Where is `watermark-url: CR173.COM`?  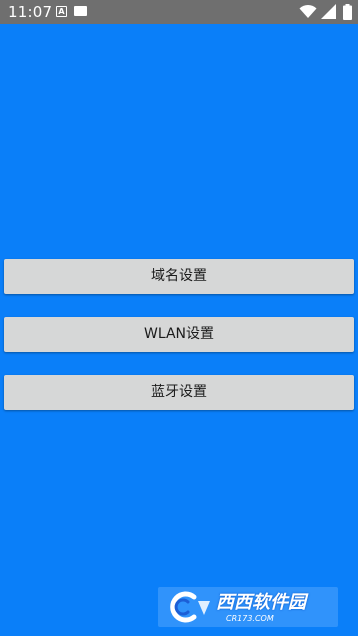
watermark-url: CR173.COM is located at coordinates (250, 618).